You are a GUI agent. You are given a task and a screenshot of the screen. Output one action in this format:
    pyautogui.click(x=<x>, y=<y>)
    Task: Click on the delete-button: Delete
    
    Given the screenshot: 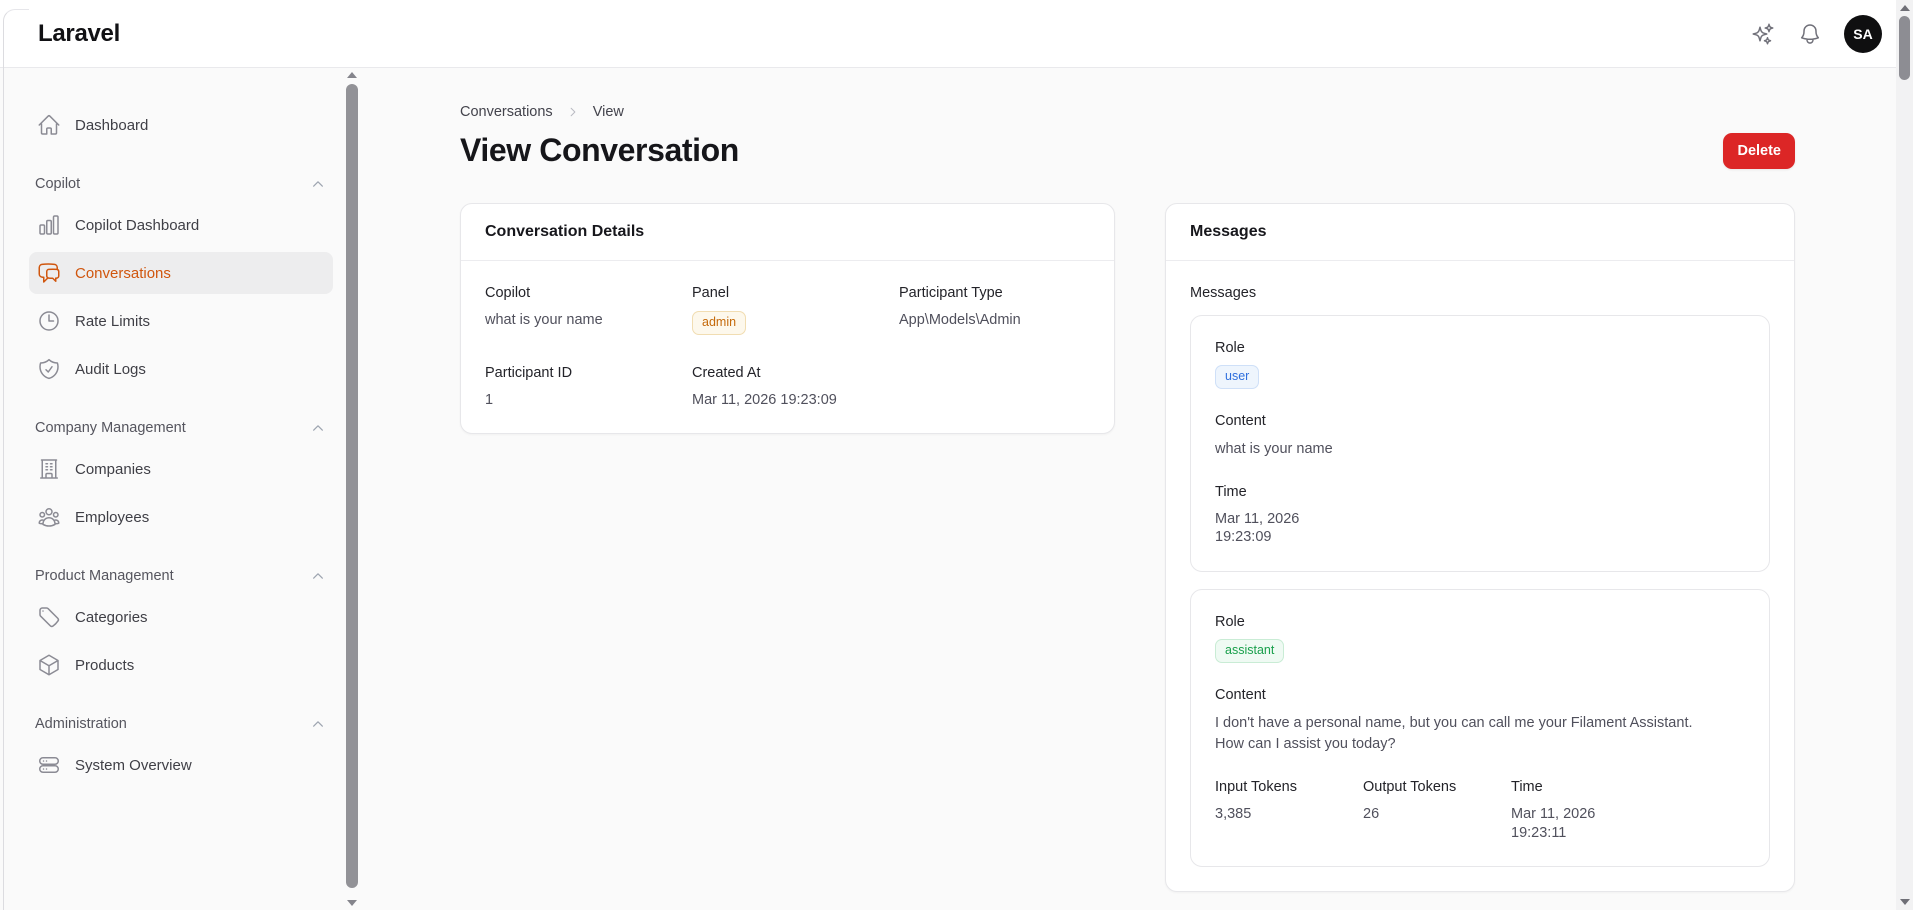 What is the action you would take?
    pyautogui.click(x=1759, y=150)
    